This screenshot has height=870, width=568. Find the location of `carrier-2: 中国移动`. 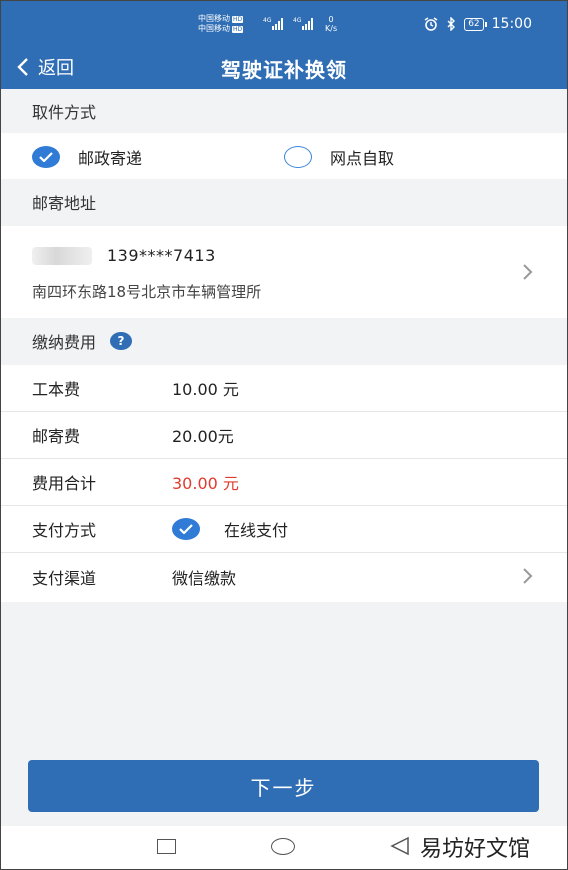

carrier-2: 中国移动 is located at coordinates (214, 28).